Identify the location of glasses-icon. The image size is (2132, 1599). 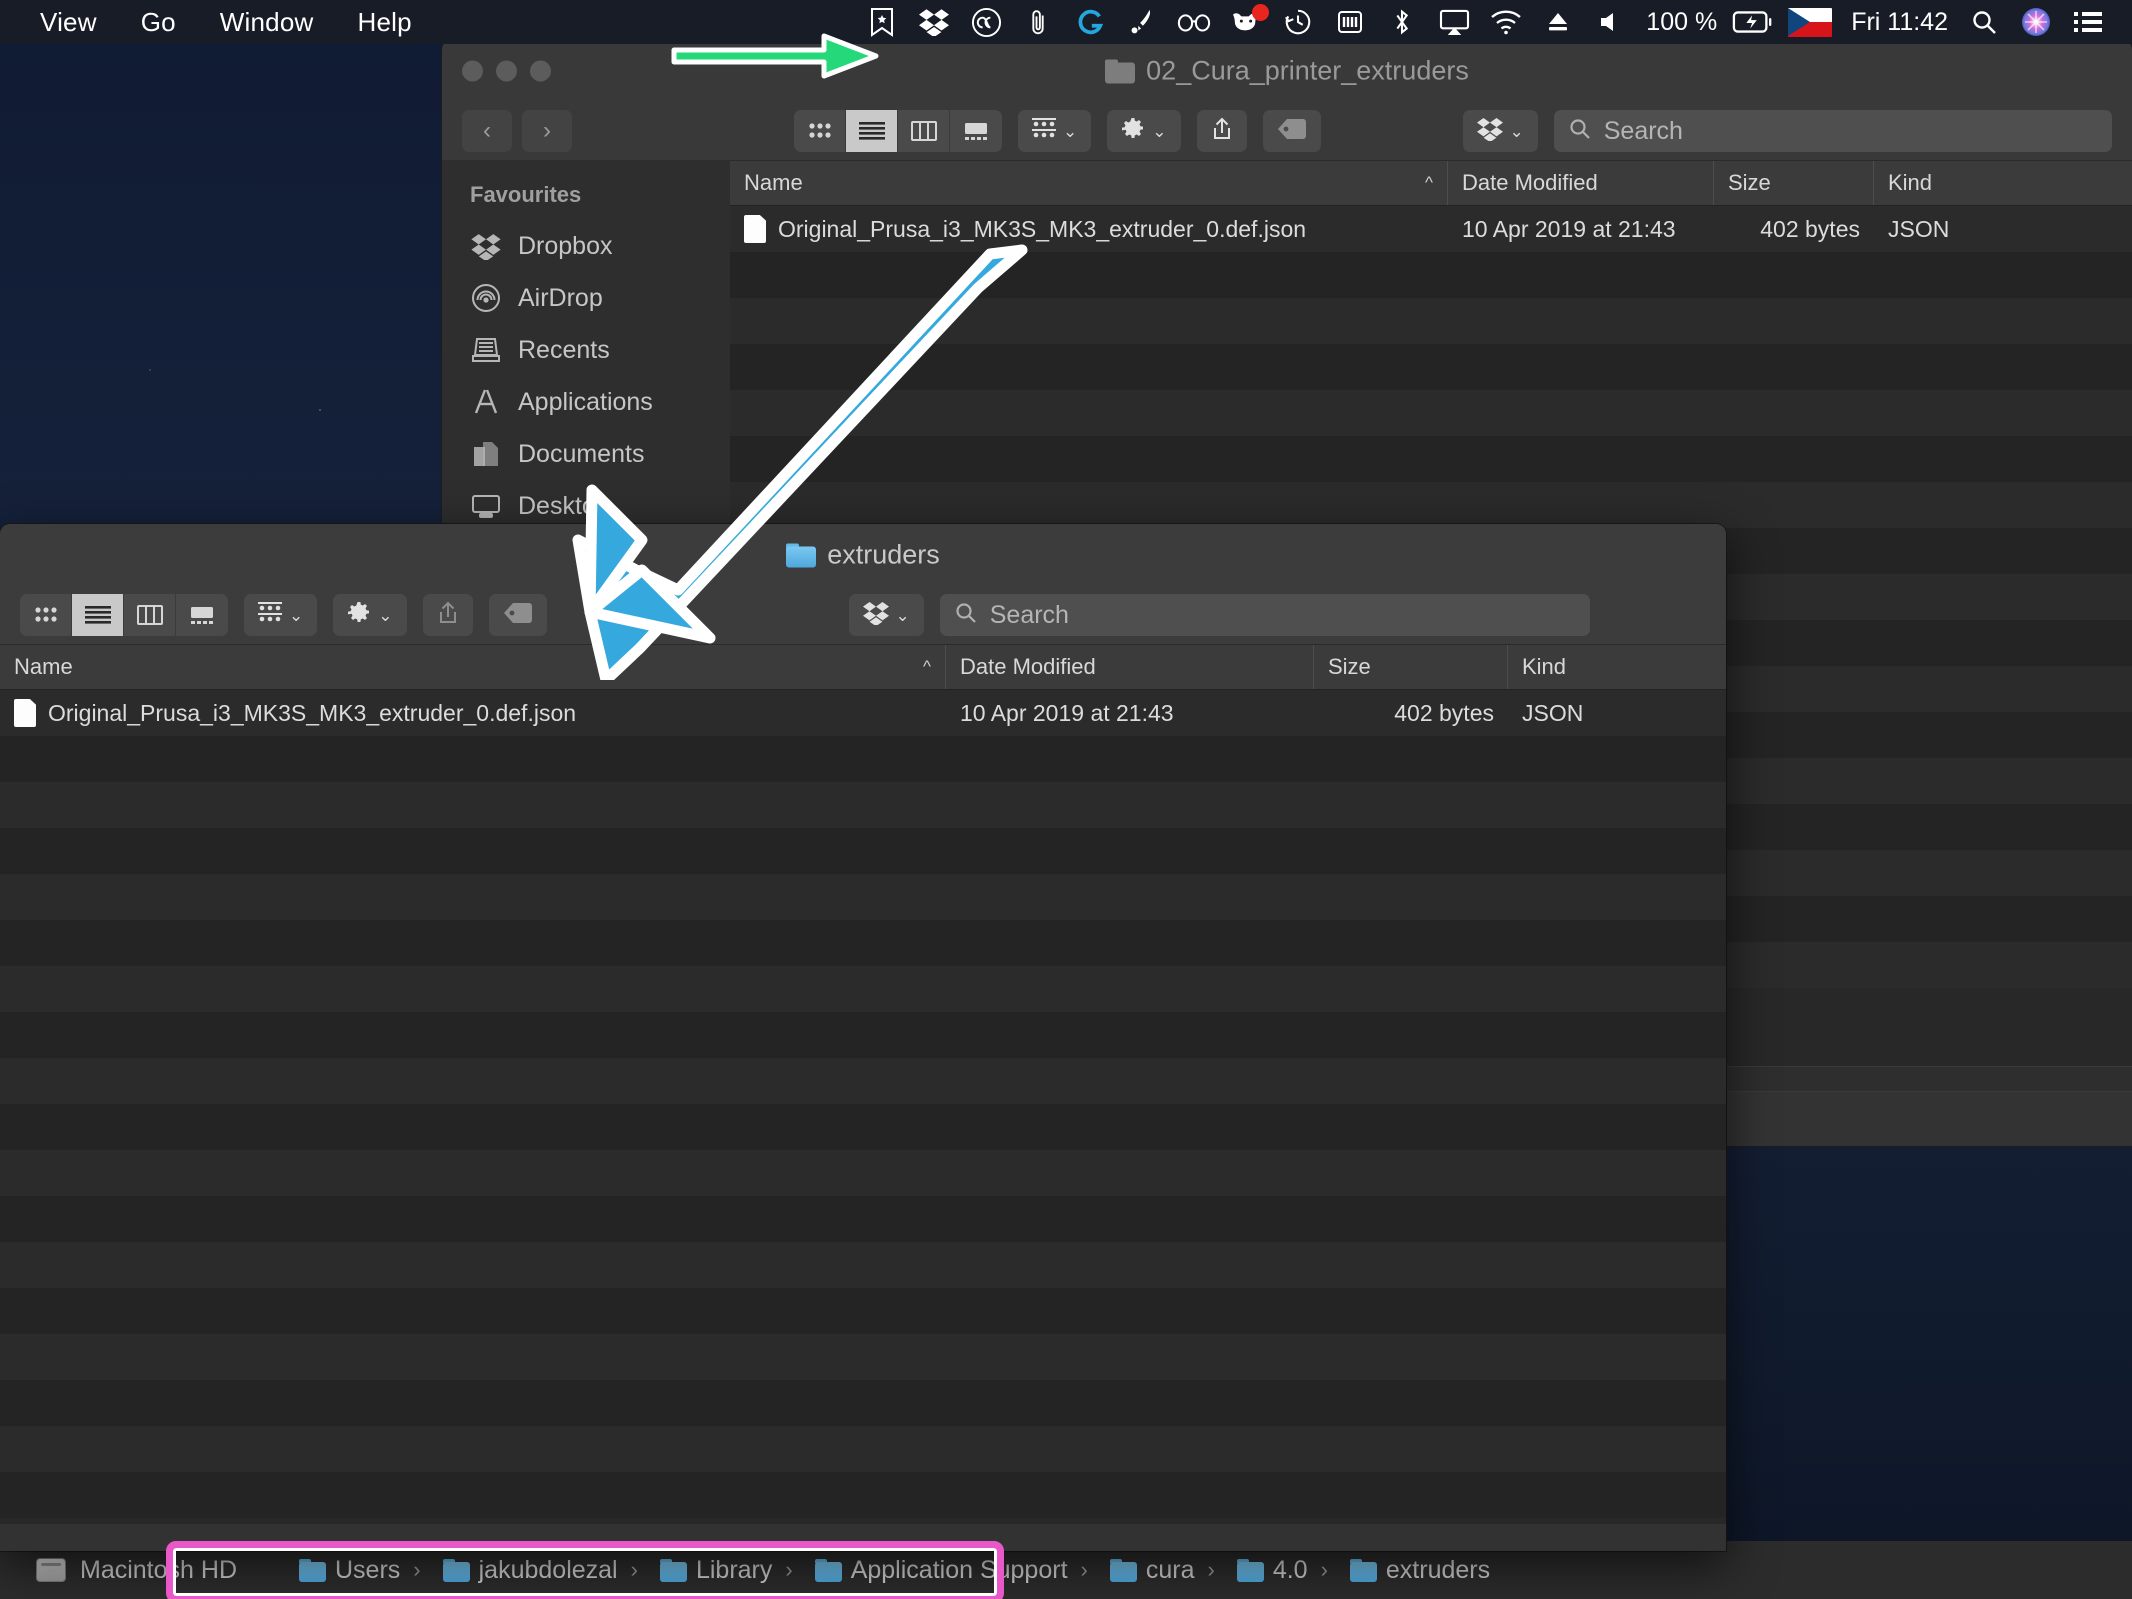
(1194, 22).